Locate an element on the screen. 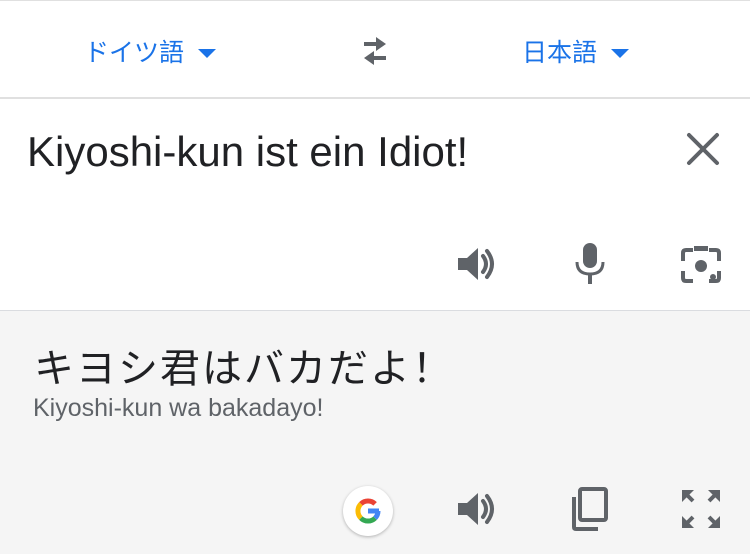 This screenshot has height=554, width=750. voice-input-button is located at coordinates (590, 264).